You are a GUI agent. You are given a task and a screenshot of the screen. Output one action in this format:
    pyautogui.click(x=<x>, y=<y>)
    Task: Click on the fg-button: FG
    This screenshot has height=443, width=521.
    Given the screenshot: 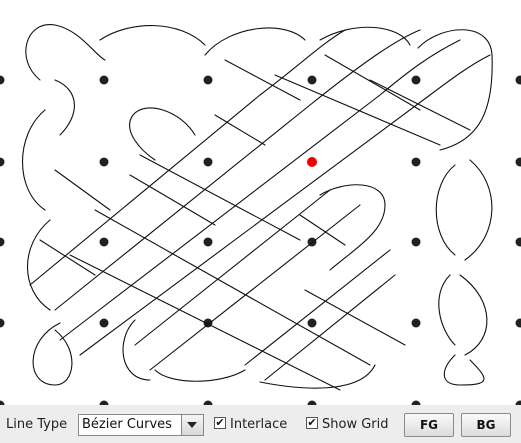 What is the action you would take?
    pyautogui.click(x=429, y=425)
    